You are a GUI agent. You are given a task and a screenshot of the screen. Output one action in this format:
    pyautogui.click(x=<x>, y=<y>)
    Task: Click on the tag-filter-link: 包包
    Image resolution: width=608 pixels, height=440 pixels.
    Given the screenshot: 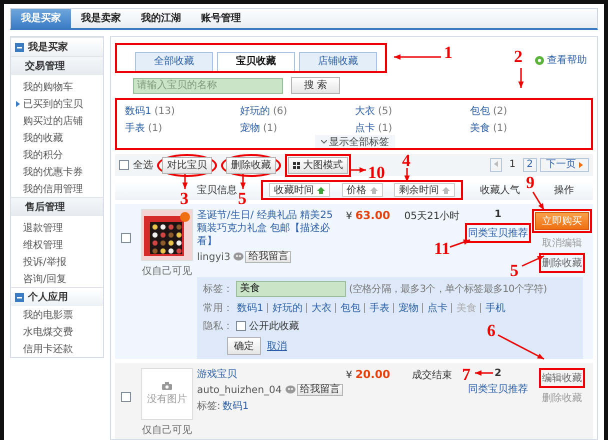 What is the action you would take?
    pyautogui.click(x=480, y=111)
    